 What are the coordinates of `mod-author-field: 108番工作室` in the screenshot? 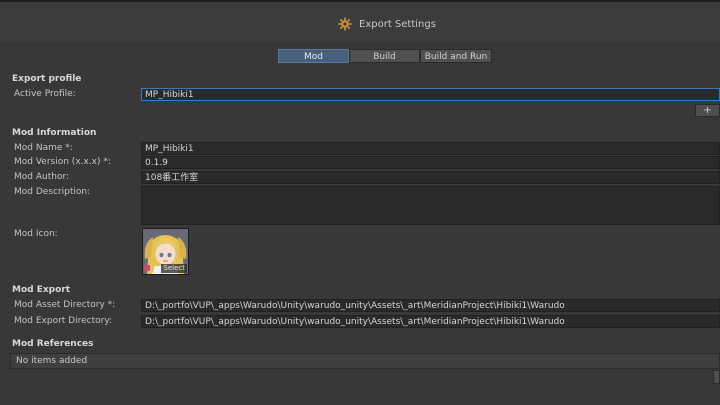 It's located at (430, 177).